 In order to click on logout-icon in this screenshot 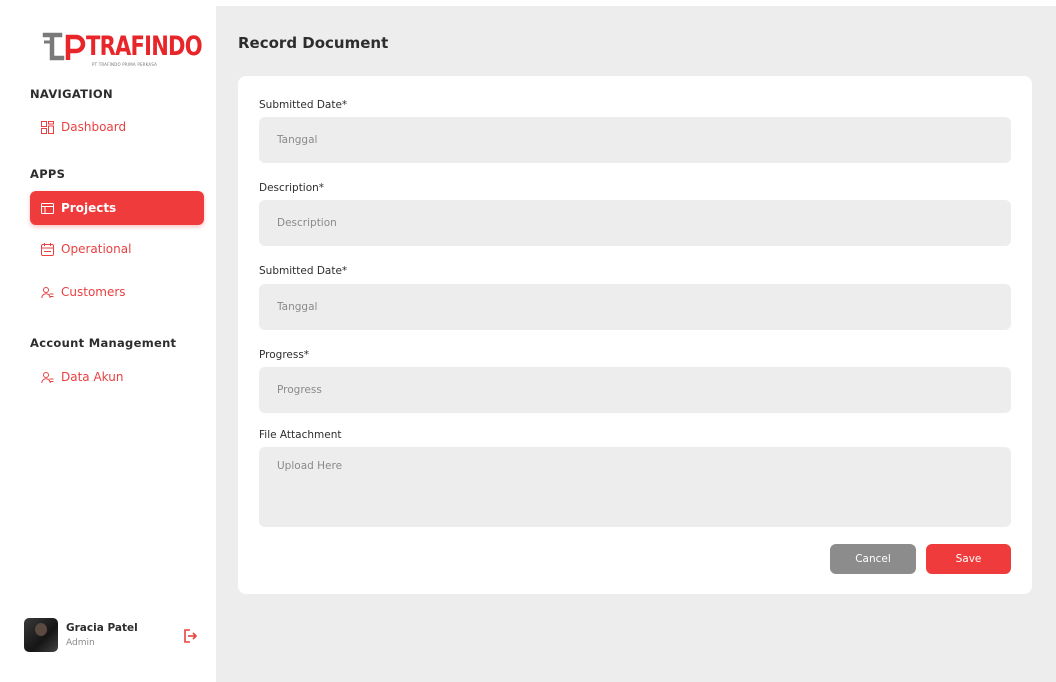, I will do `click(190, 636)`.